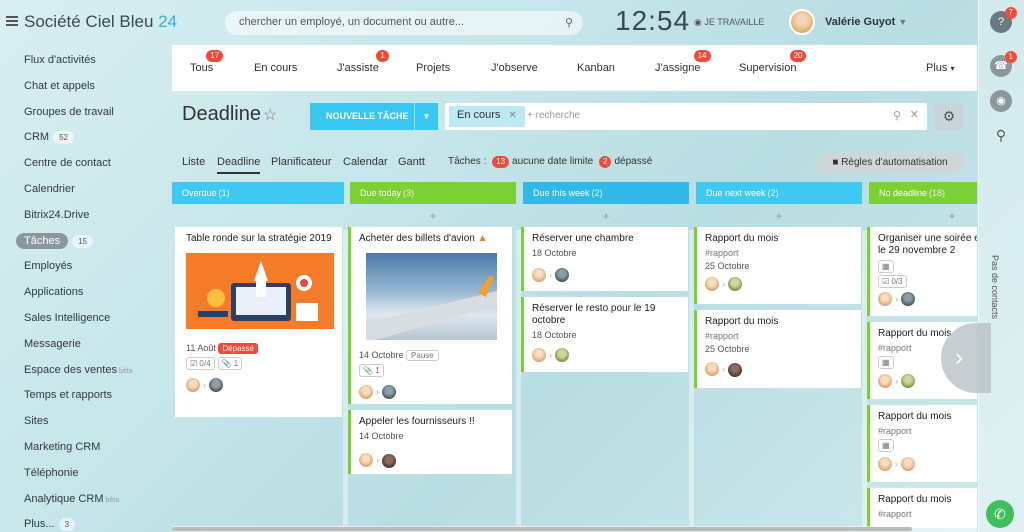 This screenshot has height=532, width=1024. I want to click on scrollbar-thumb, so click(542, 529).